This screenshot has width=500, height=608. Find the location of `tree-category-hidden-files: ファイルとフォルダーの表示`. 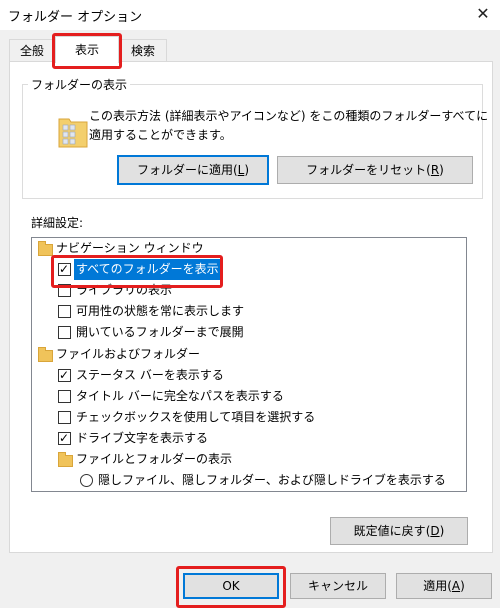

tree-category-hidden-files: ファイルとフォルダーの表示 is located at coordinates (249, 459).